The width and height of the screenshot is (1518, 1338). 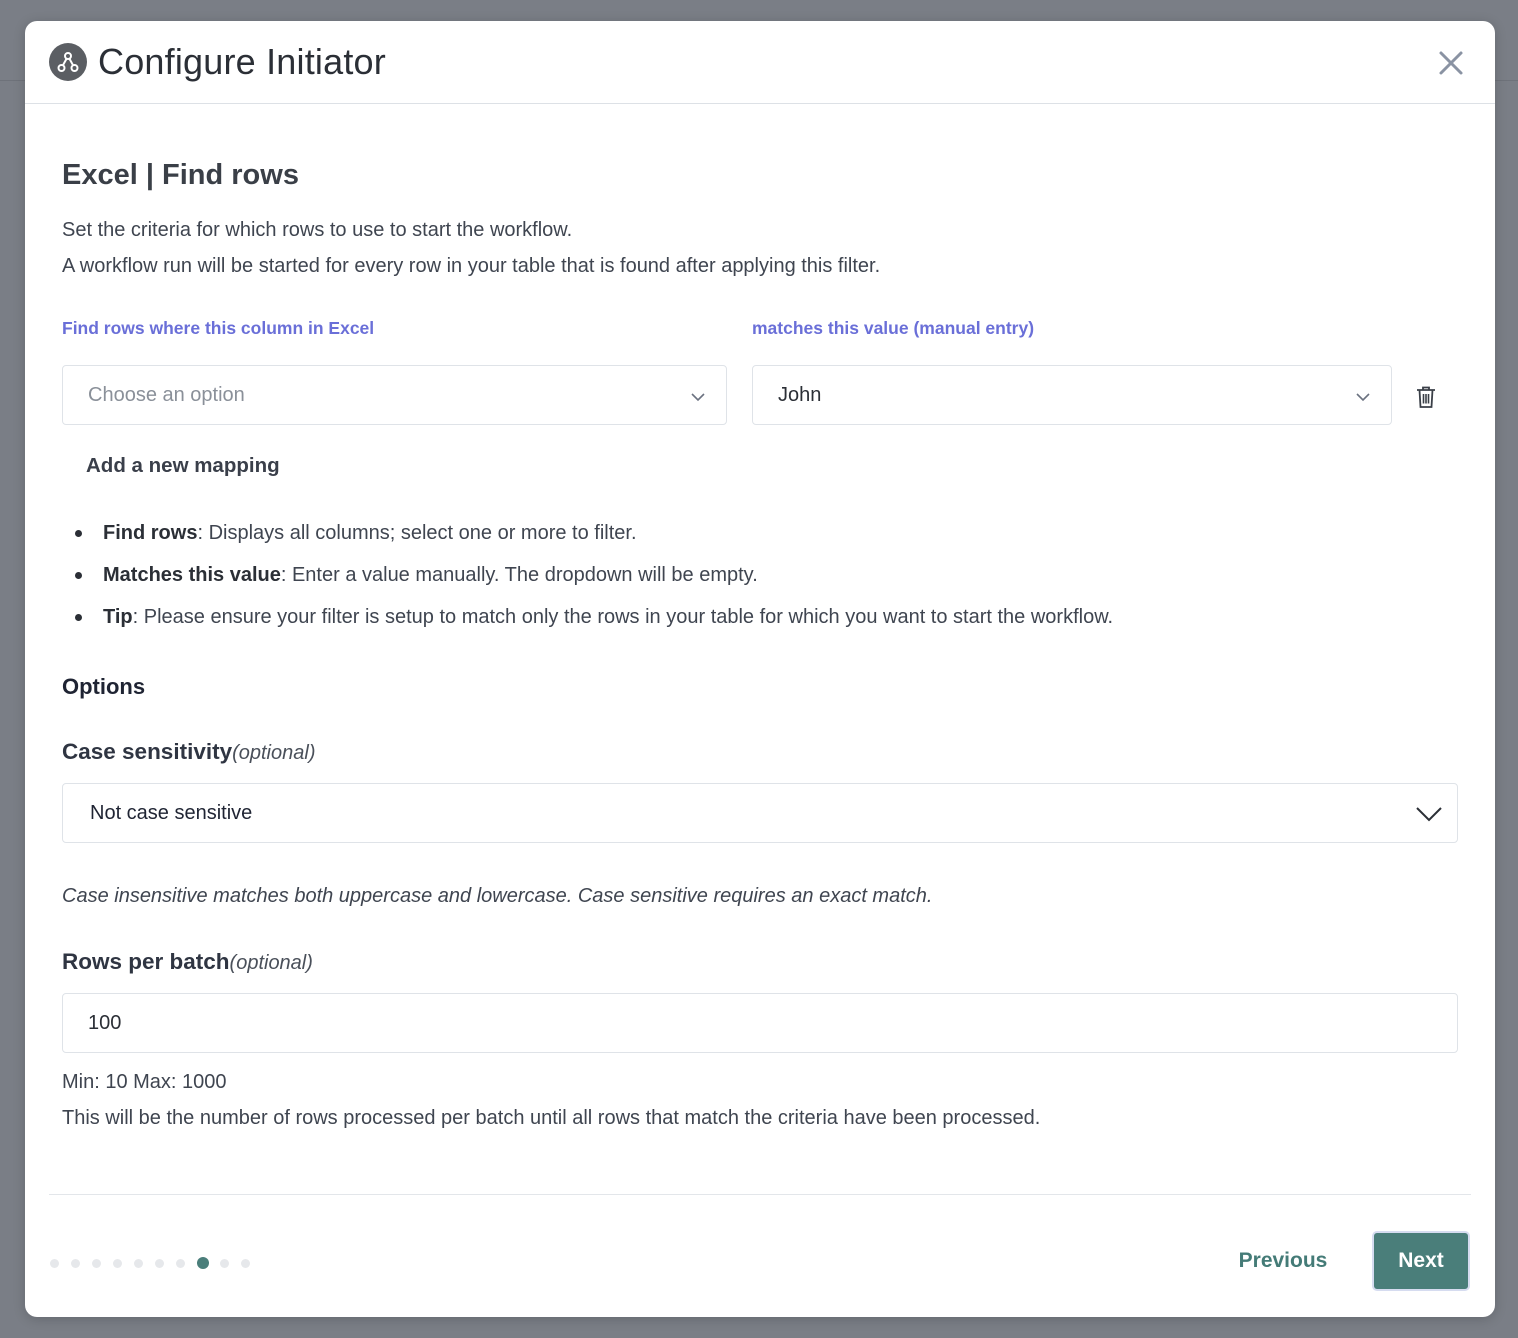 What do you see at coordinates (1426, 399) in the screenshot?
I see `trash-icon` at bounding box center [1426, 399].